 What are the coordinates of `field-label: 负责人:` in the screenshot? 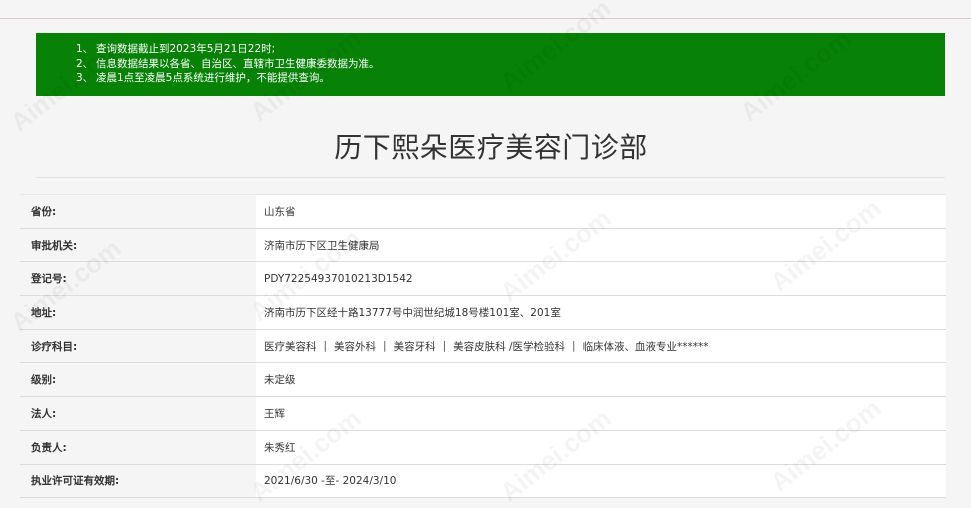 It's located at (138, 447).